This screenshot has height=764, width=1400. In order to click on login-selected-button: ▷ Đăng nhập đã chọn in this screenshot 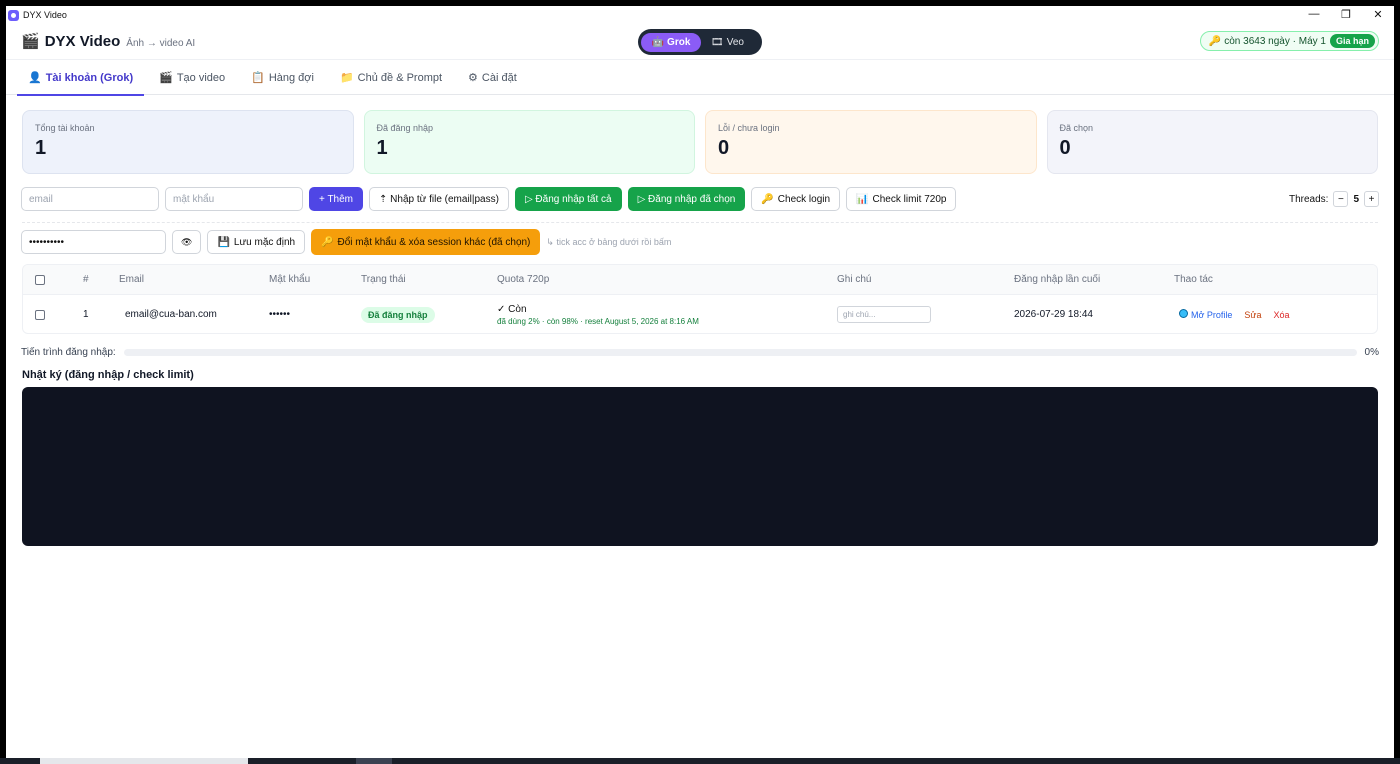, I will do `click(686, 199)`.